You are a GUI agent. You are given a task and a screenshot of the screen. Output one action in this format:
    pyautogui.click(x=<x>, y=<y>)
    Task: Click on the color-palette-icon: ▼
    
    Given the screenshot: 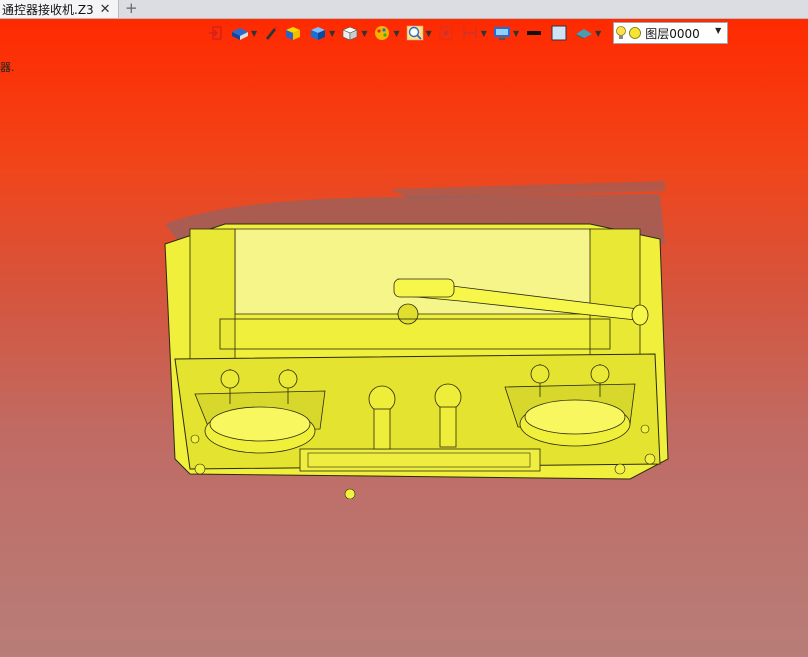 What is the action you would take?
    pyautogui.click(x=385, y=33)
    